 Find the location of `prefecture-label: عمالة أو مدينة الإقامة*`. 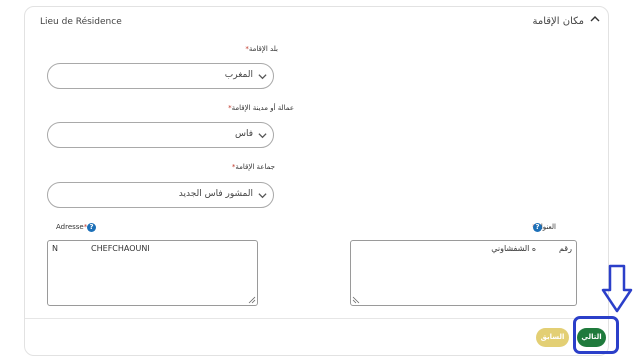

prefecture-label: عمالة أو مدينة الإقامة* is located at coordinates (261, 108).